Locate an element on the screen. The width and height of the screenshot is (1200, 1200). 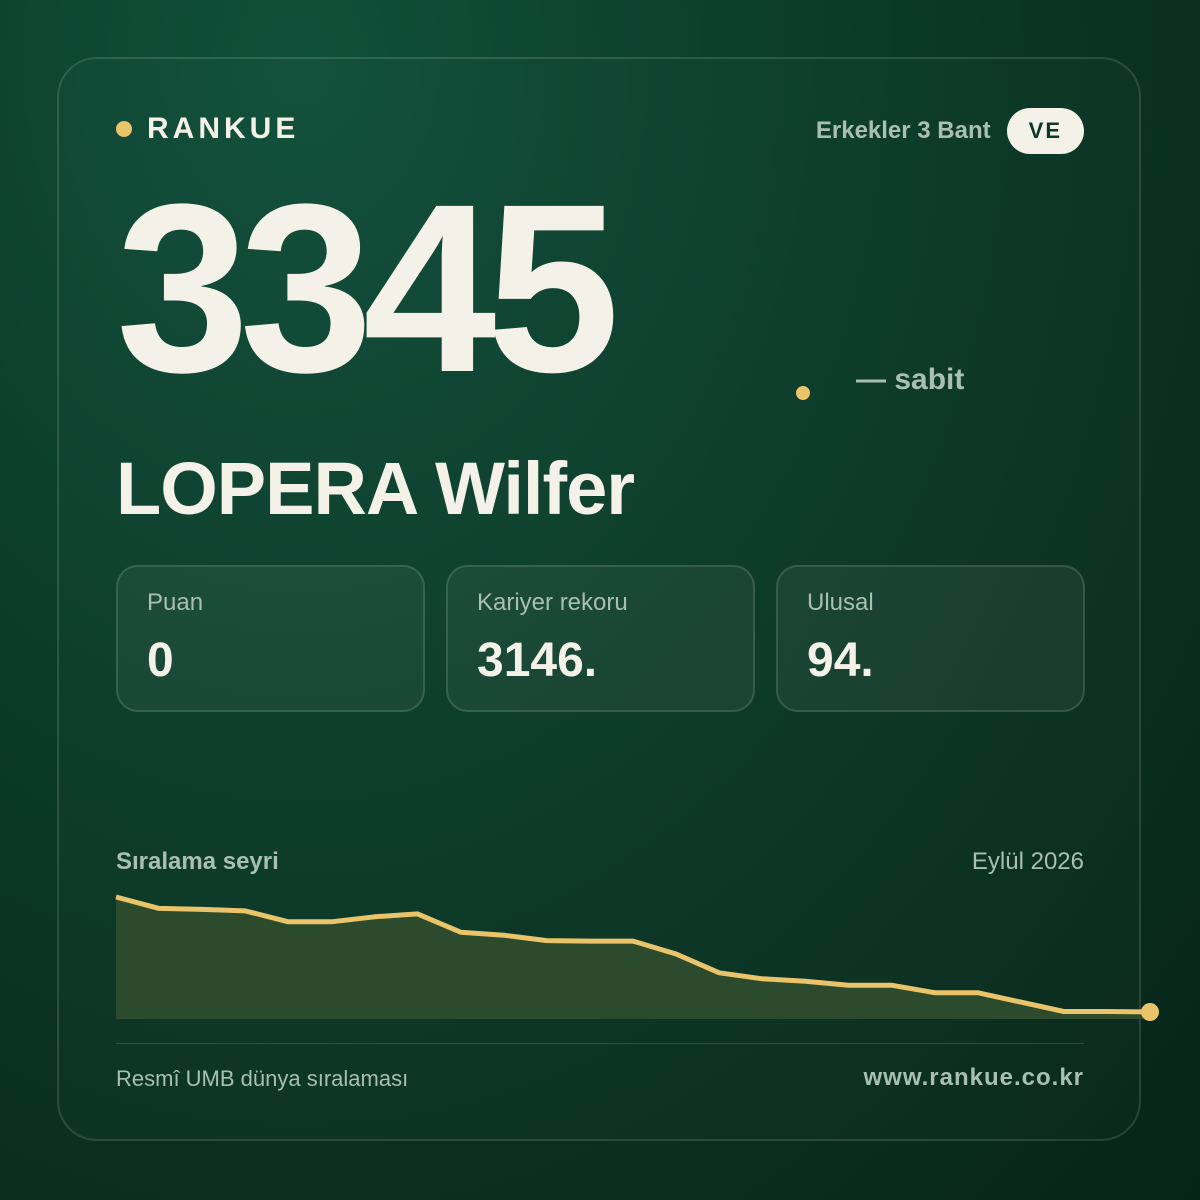
chart-current-point is located at coordinates (1150, 1012).